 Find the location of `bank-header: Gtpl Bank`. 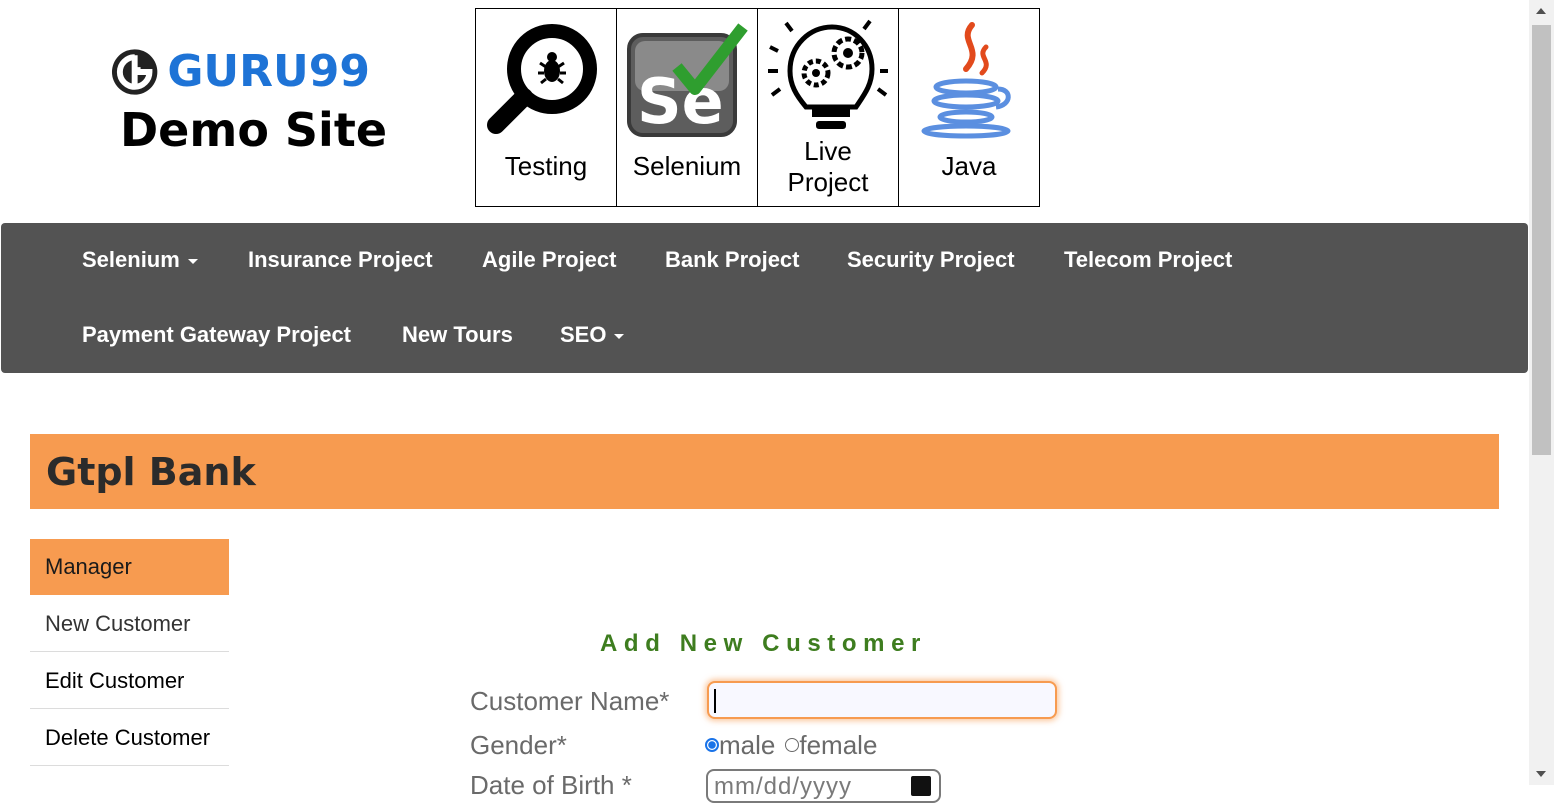

bank-header: Gtpl Bank is located at coordinates (764, 471).